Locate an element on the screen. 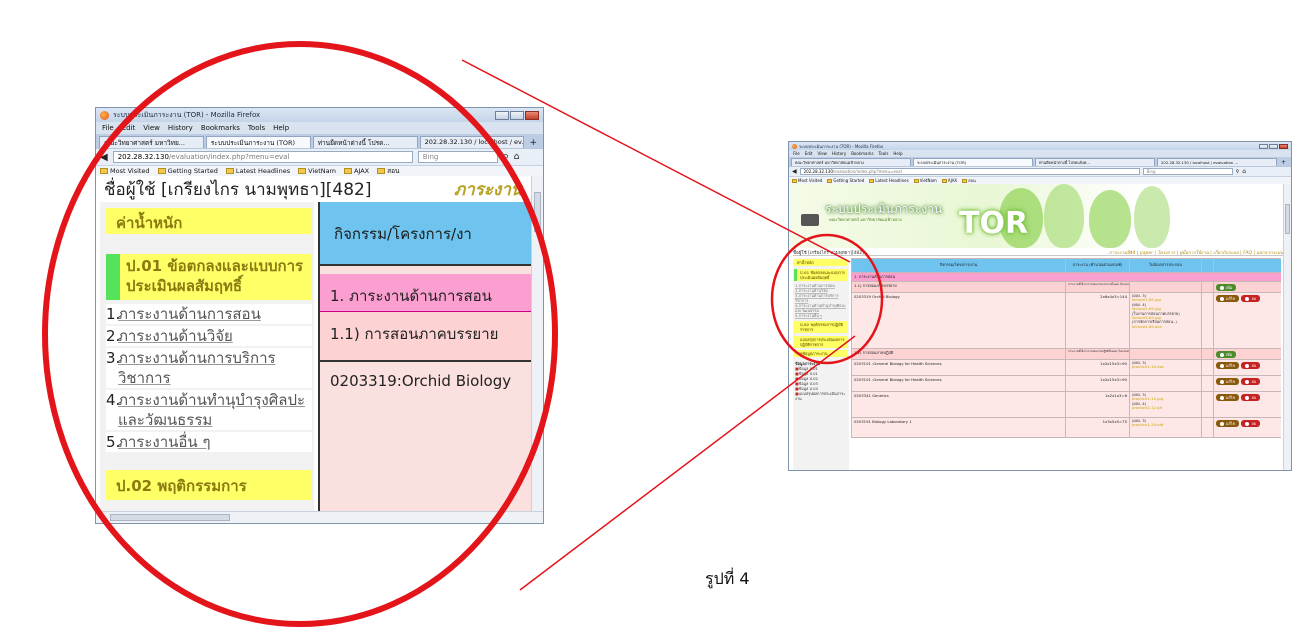 The image size is (1306, 634). file-link: practice2-12.gif is located at coordinates (1147, 407).